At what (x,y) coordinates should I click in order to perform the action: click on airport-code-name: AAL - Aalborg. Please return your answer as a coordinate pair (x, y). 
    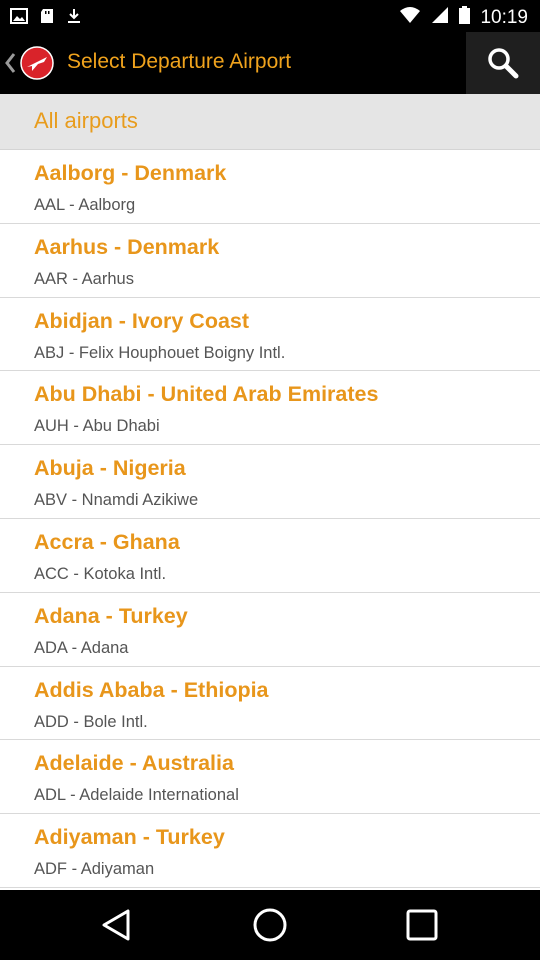
    Looking at the image, I should click on (85, 205).